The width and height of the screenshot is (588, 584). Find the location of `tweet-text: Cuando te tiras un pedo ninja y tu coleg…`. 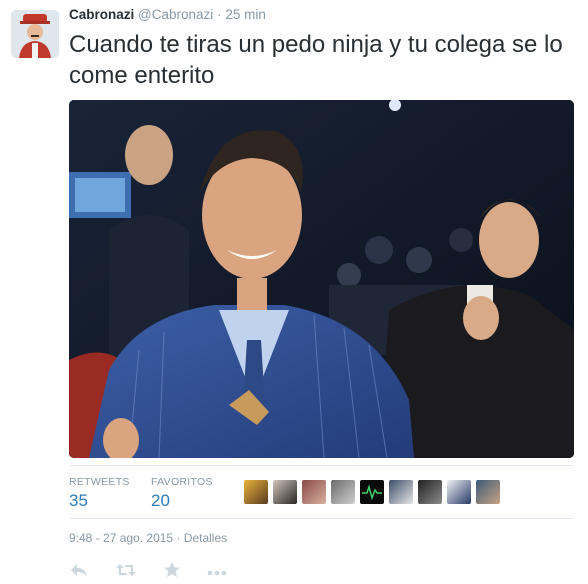

tweet-text: Cuando te tiras un pedo ninja y tu coleg… is located at coordinates (316, 60).